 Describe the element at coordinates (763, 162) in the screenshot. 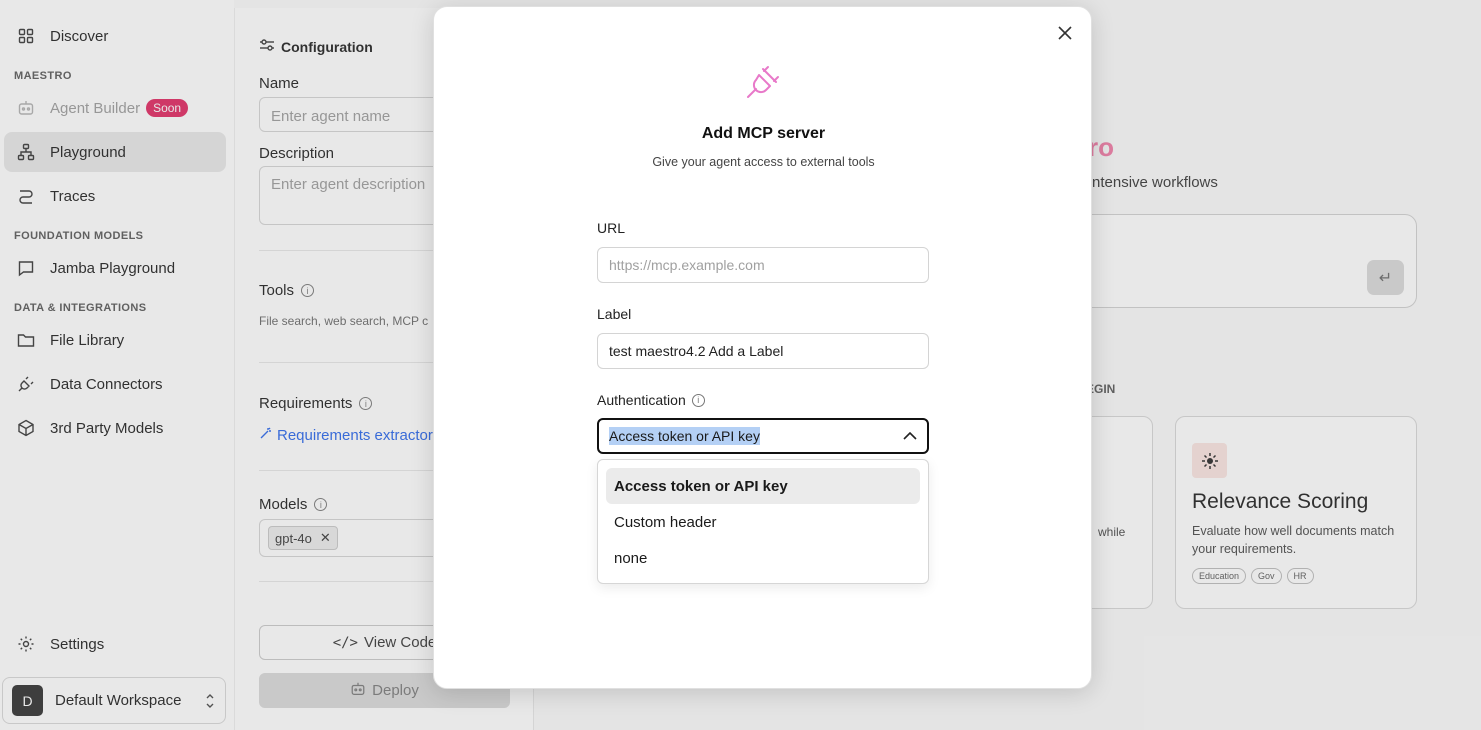

I see `dialog-subtitle: Give your agent access to external tools` at that location.